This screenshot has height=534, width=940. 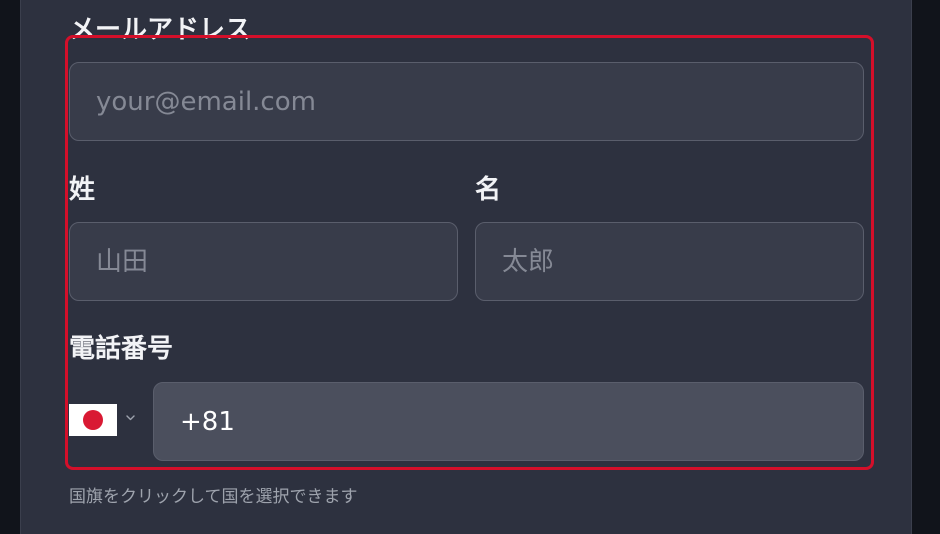 What do you see at coordinates (466, 101) in the screenshot?
I see `email-input` at bounding box center [466, 101].